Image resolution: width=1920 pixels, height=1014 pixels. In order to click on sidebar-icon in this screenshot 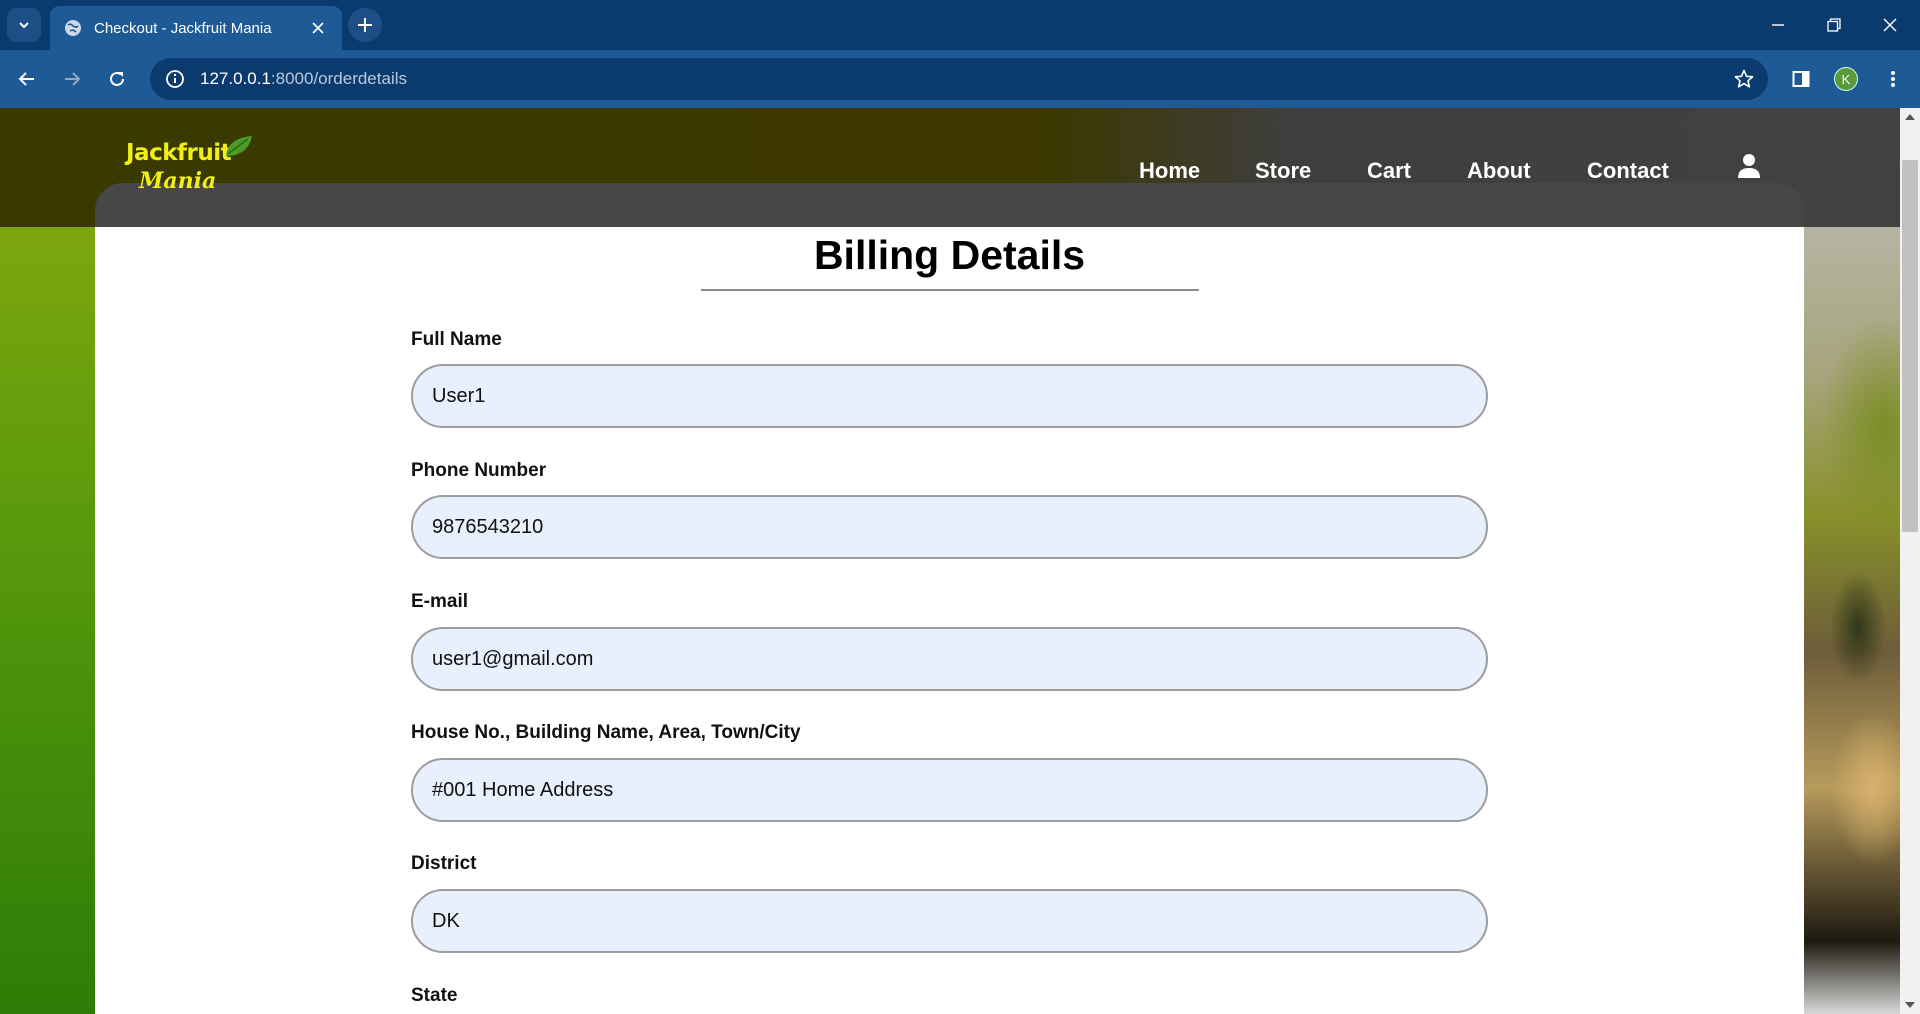, I will do `click(1801, 79)`.